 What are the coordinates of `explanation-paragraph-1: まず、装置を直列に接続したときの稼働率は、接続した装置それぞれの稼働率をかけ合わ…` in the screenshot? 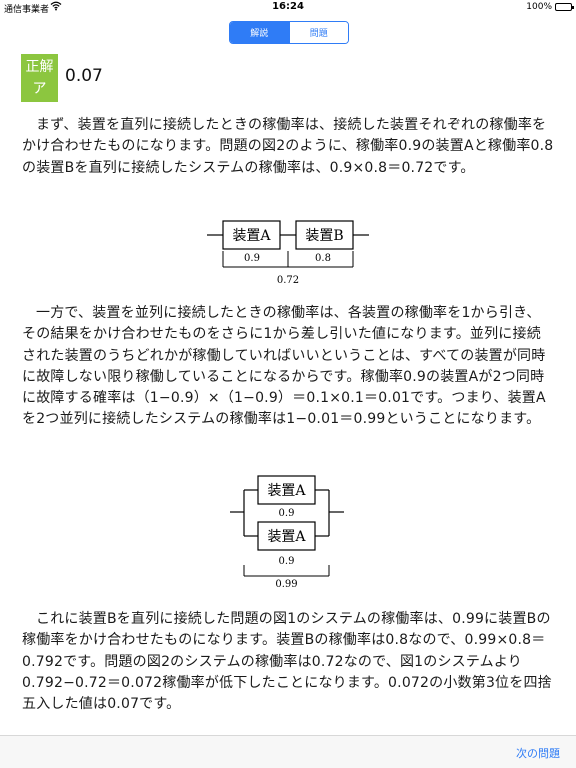 It's located at (288, 146).